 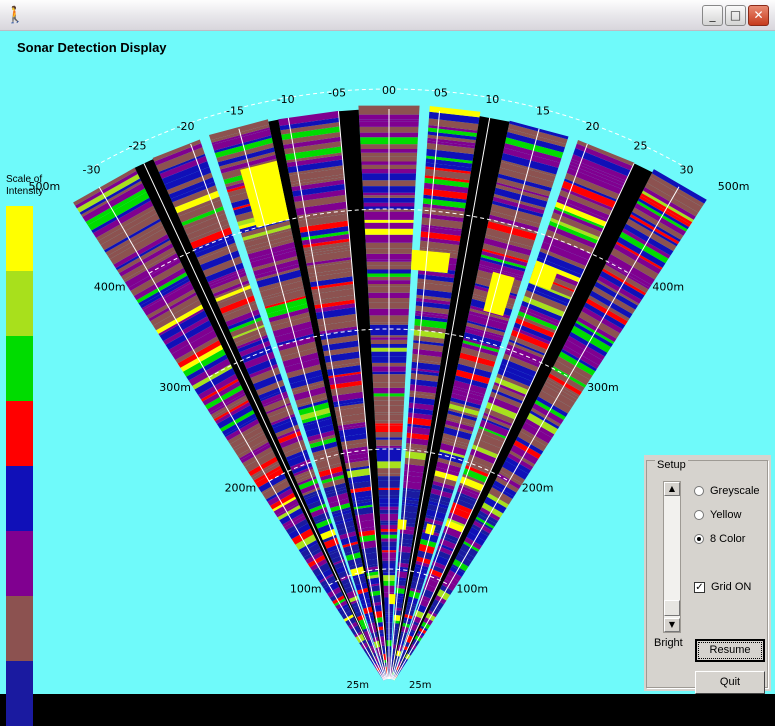 I want to click on scale-label: Scale of Intensity, so click(x=24, y=186).